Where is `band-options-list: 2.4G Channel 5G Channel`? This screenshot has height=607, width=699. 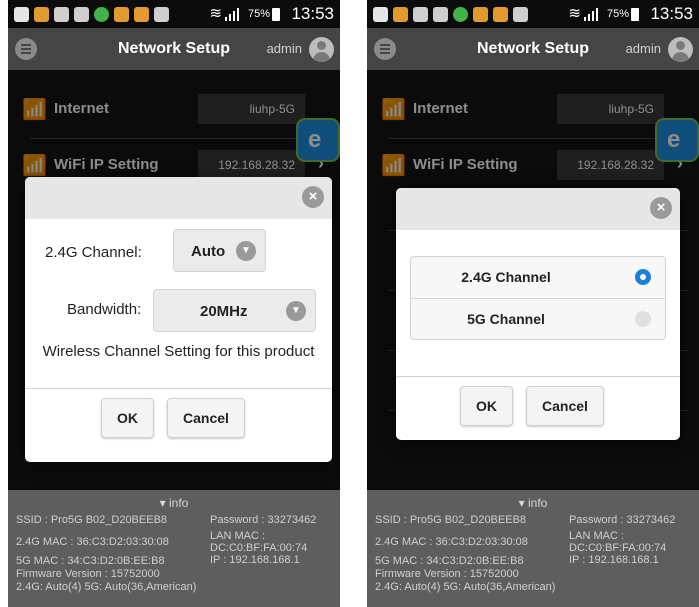 band-options-list: 2.4G Channel 5G Channel is located at coordinates (538, 298).